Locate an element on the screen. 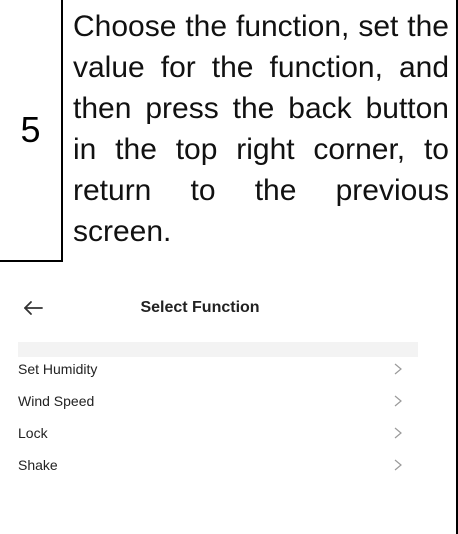 The height and width of the screenshot is (534, 458). header-divider-band is located at coordinates (218, 349).